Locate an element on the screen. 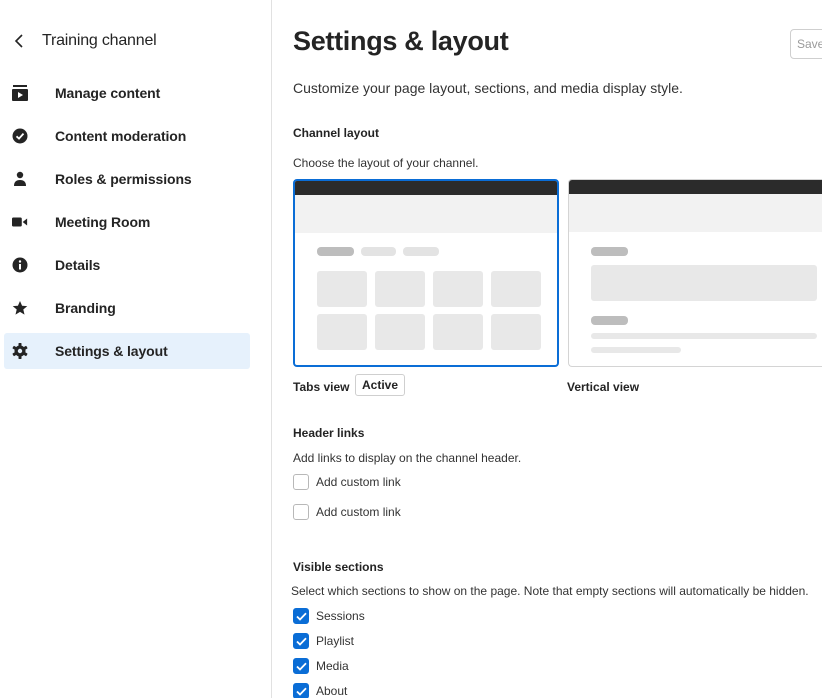  section-checkbox-playlist: Playlist is located at coordinates (323, 641).